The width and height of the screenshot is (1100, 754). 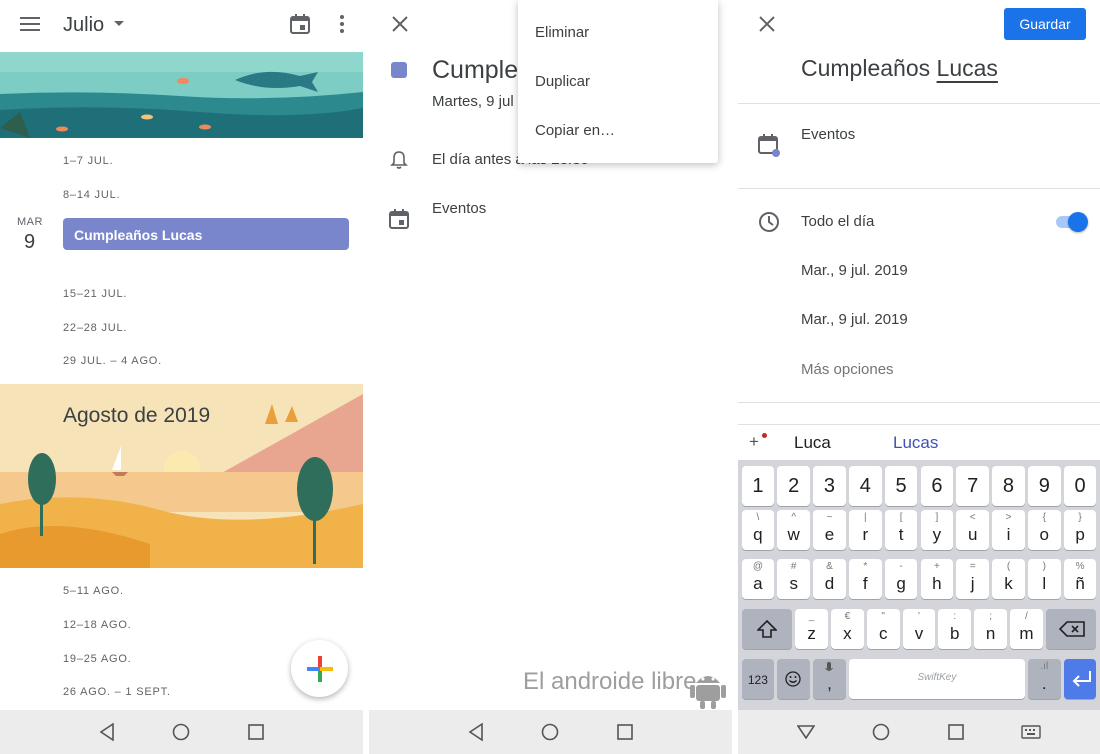 What do you see at coordinates (1072, 222) in the screenshot?
I see `all-day-toggle` at bounding box center [1072, 222].